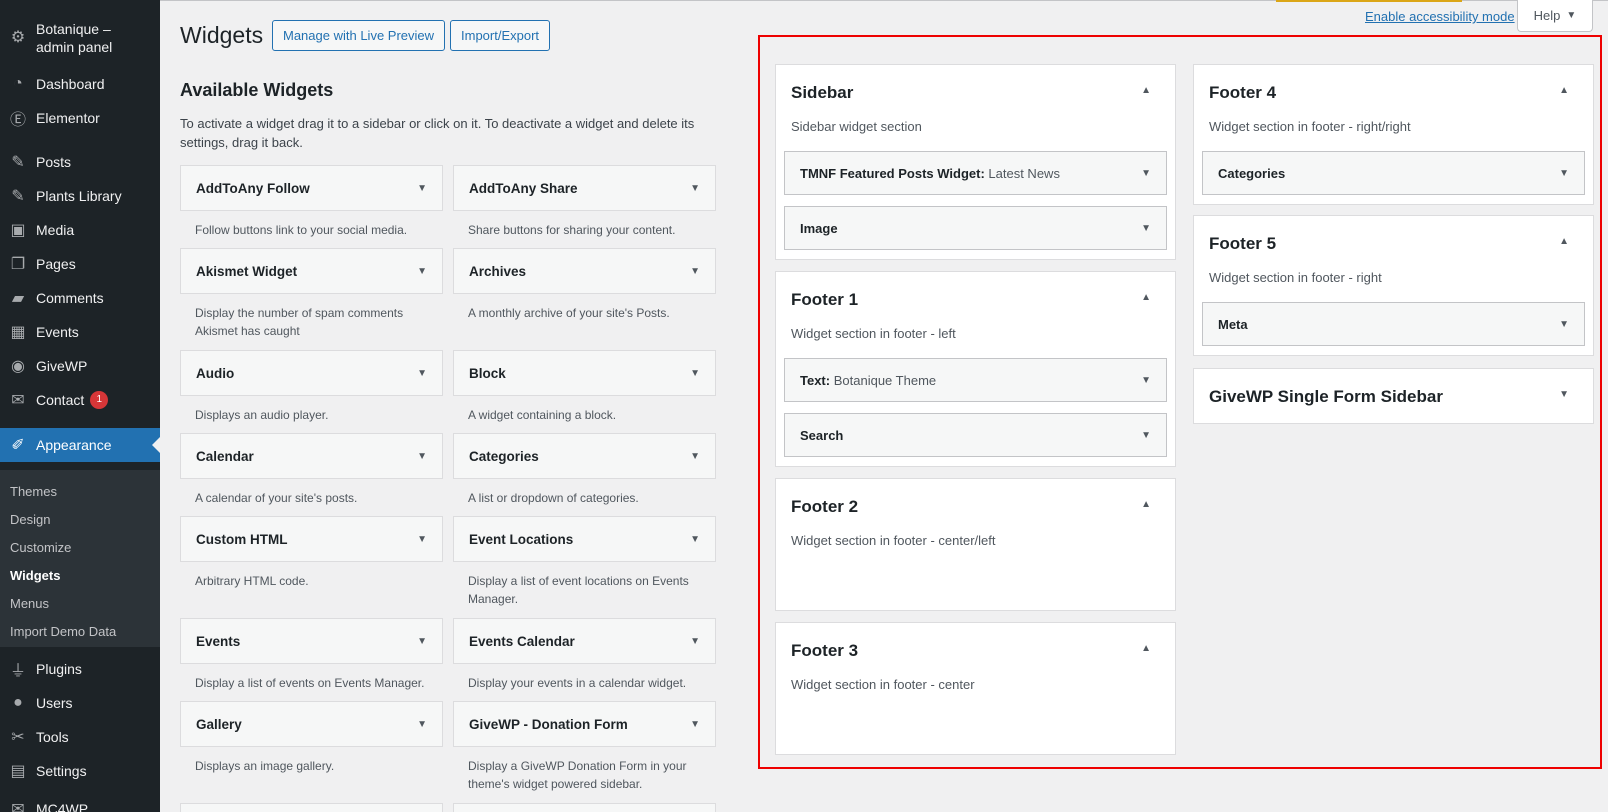 The width and height of the screenshot is (1608, 812). I want to click on menu-item-mc4wp: ✉ MC4WP, so click(80, 802).